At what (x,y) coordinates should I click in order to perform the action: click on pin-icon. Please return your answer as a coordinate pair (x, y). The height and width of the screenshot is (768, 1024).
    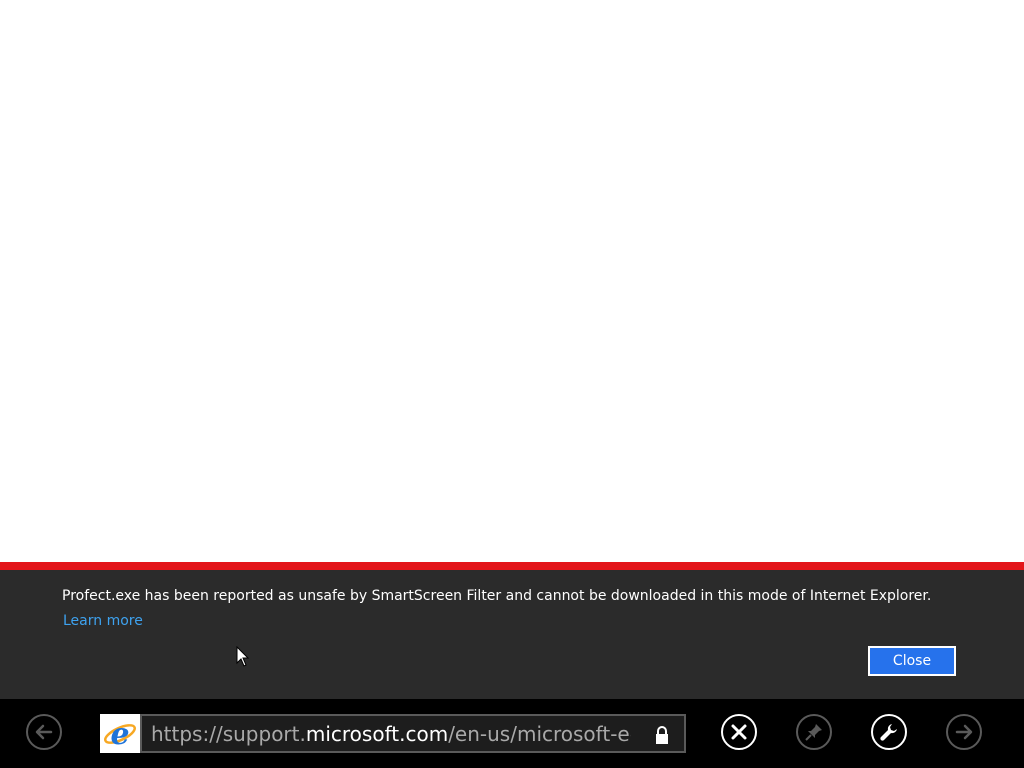
    Looking at the image, I should click on (813, 732).